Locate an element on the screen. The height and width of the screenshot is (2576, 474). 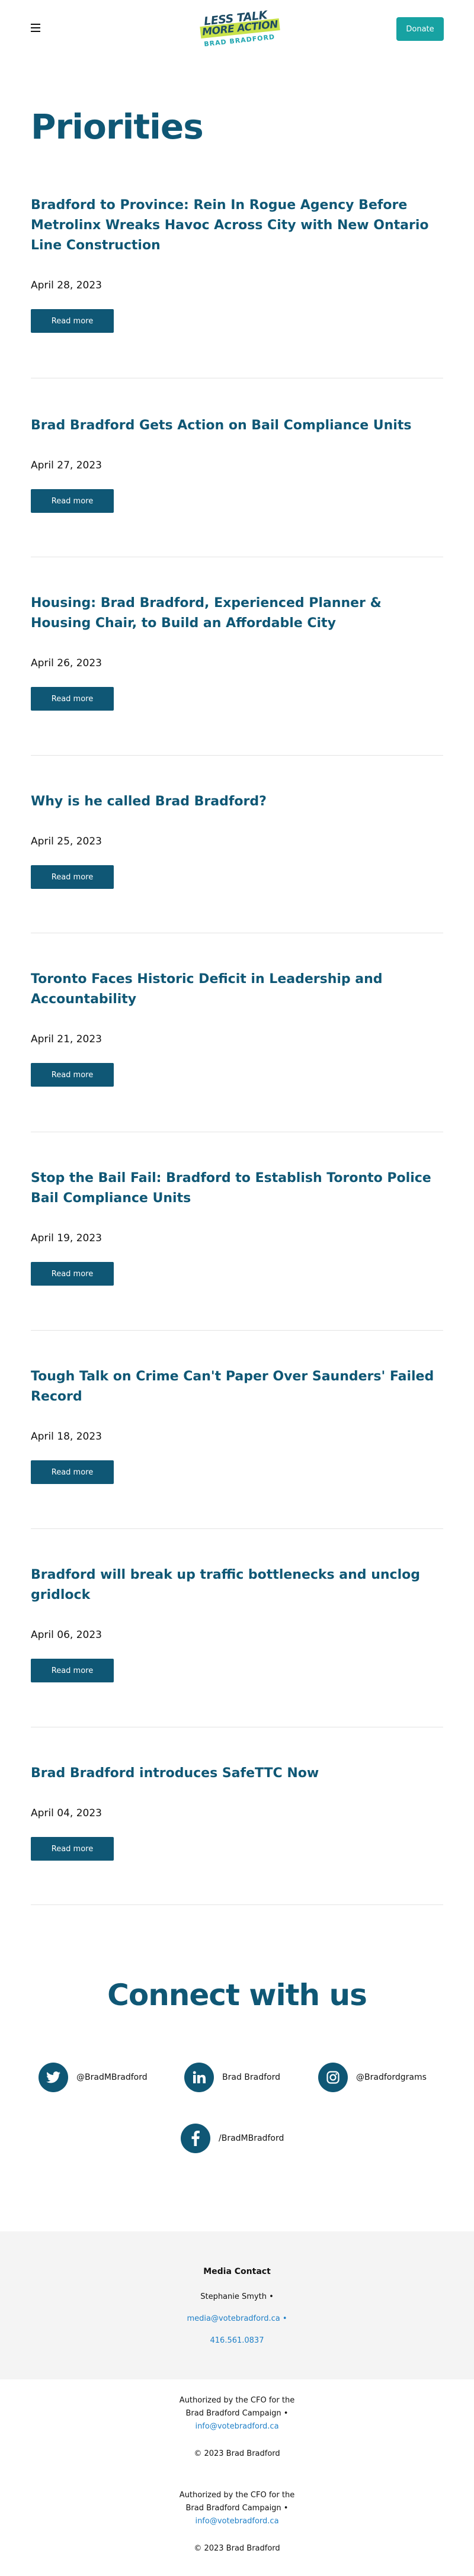
post-date: April 25, 2023 is located at coordinates (66, 841).